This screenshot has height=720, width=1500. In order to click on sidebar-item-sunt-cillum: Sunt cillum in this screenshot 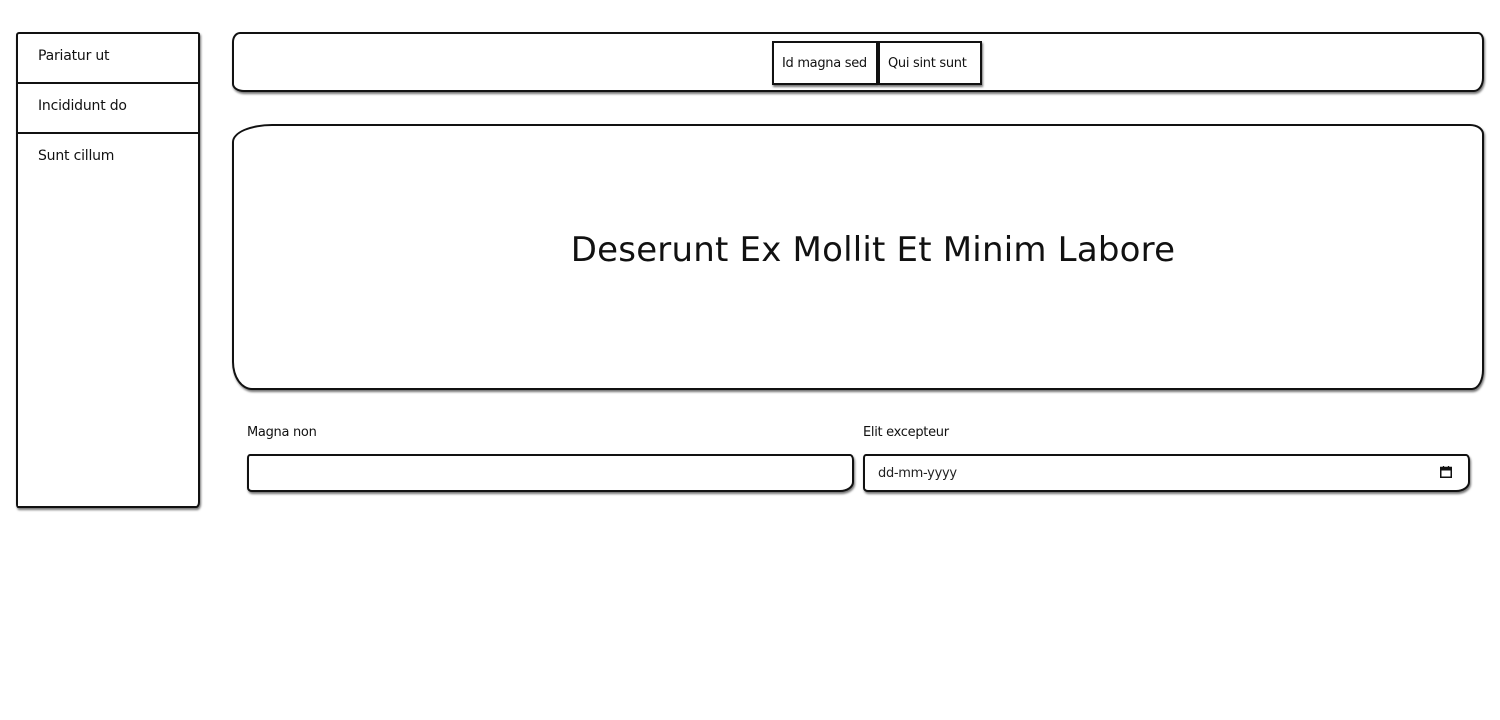, I will do `click(108, 159)`.